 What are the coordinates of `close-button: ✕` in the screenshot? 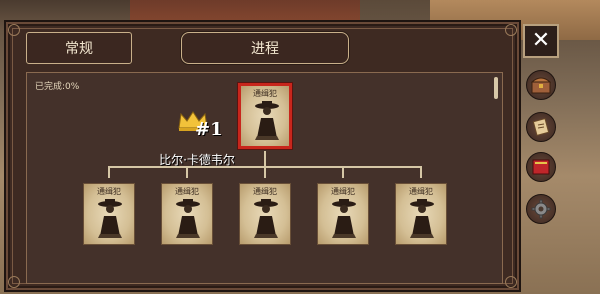 It's located at (541, 41).